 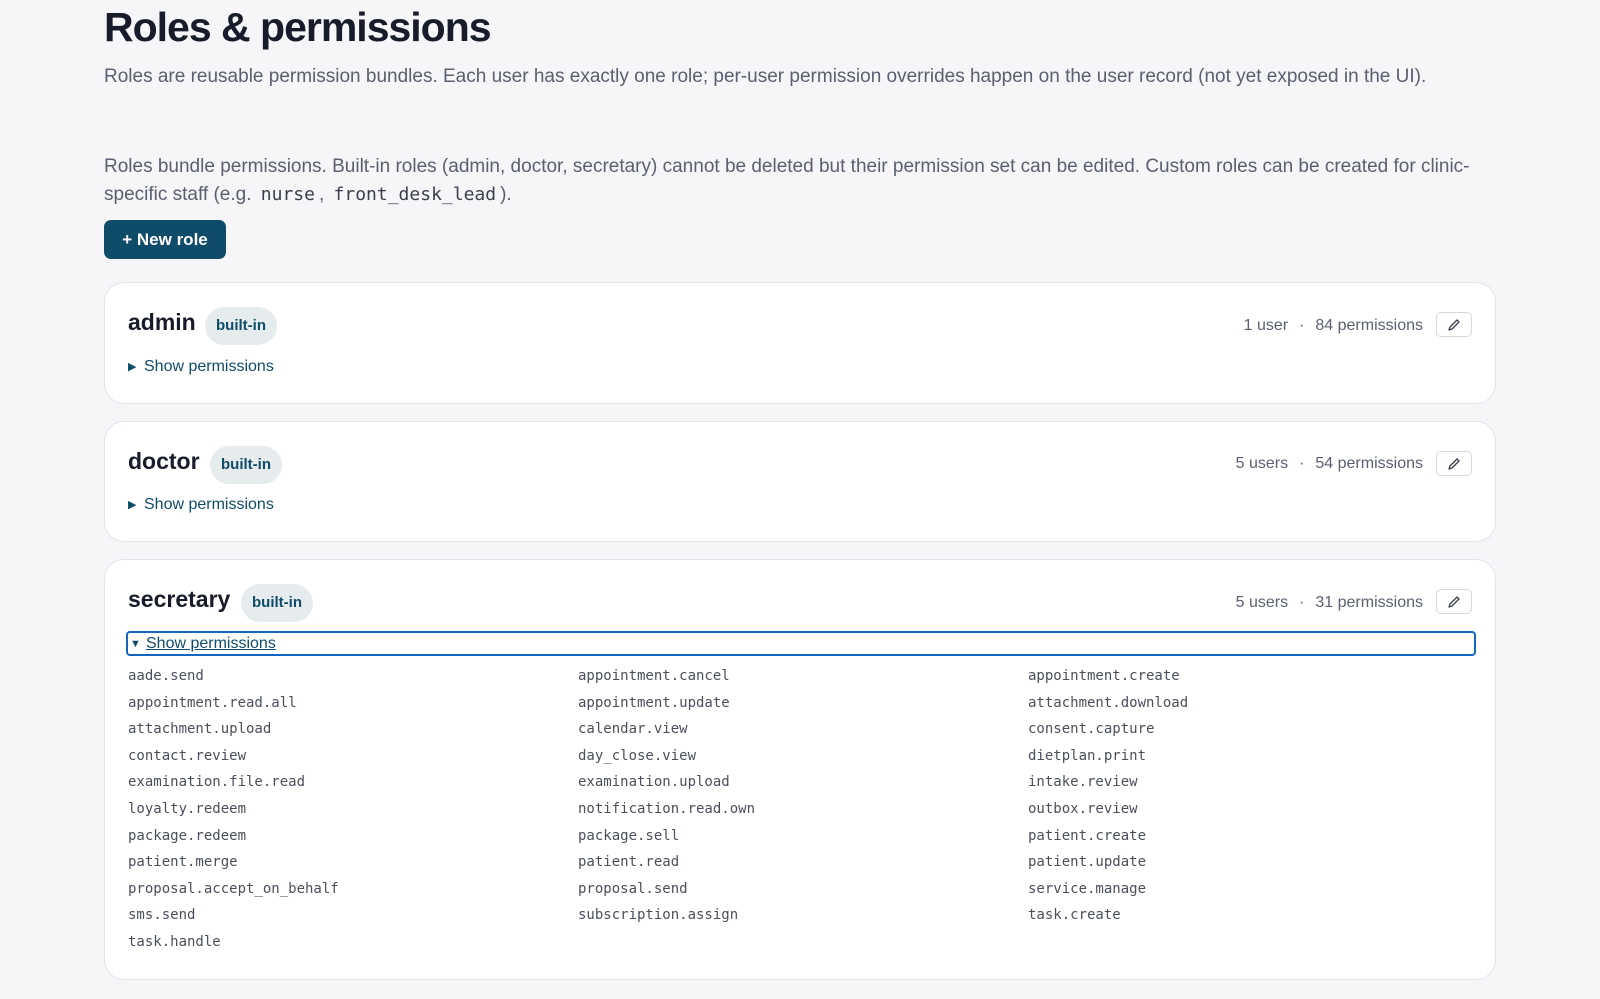 What do you see at coordinates (165, 239) in the screenshot?
I see `new-role-button: + New role` at bounding box center [165, 239].